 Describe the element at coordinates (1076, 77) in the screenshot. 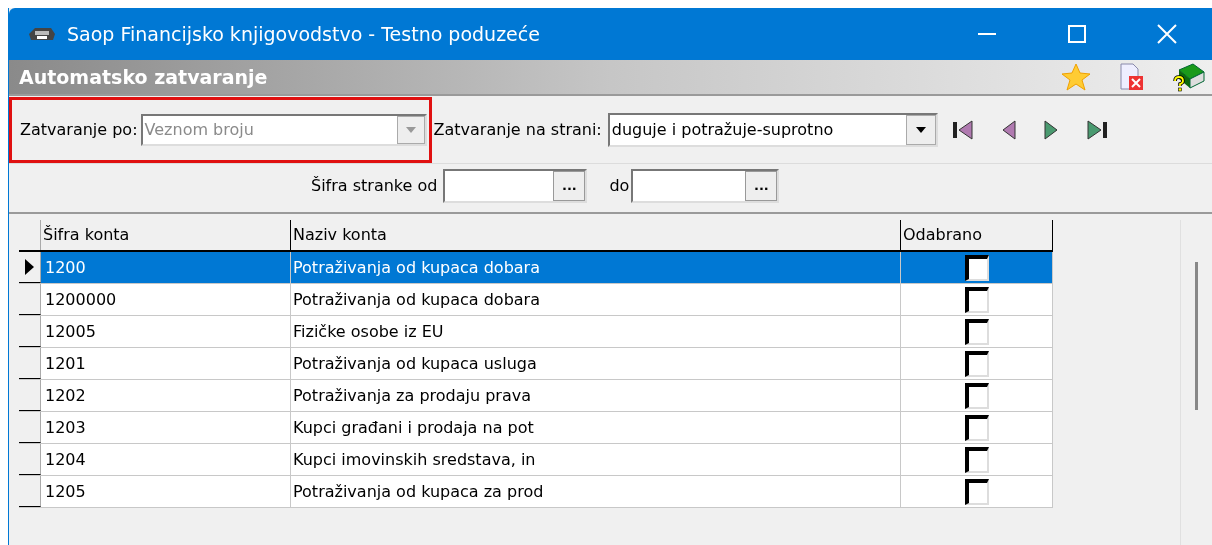

I see `star-icon` at that location.